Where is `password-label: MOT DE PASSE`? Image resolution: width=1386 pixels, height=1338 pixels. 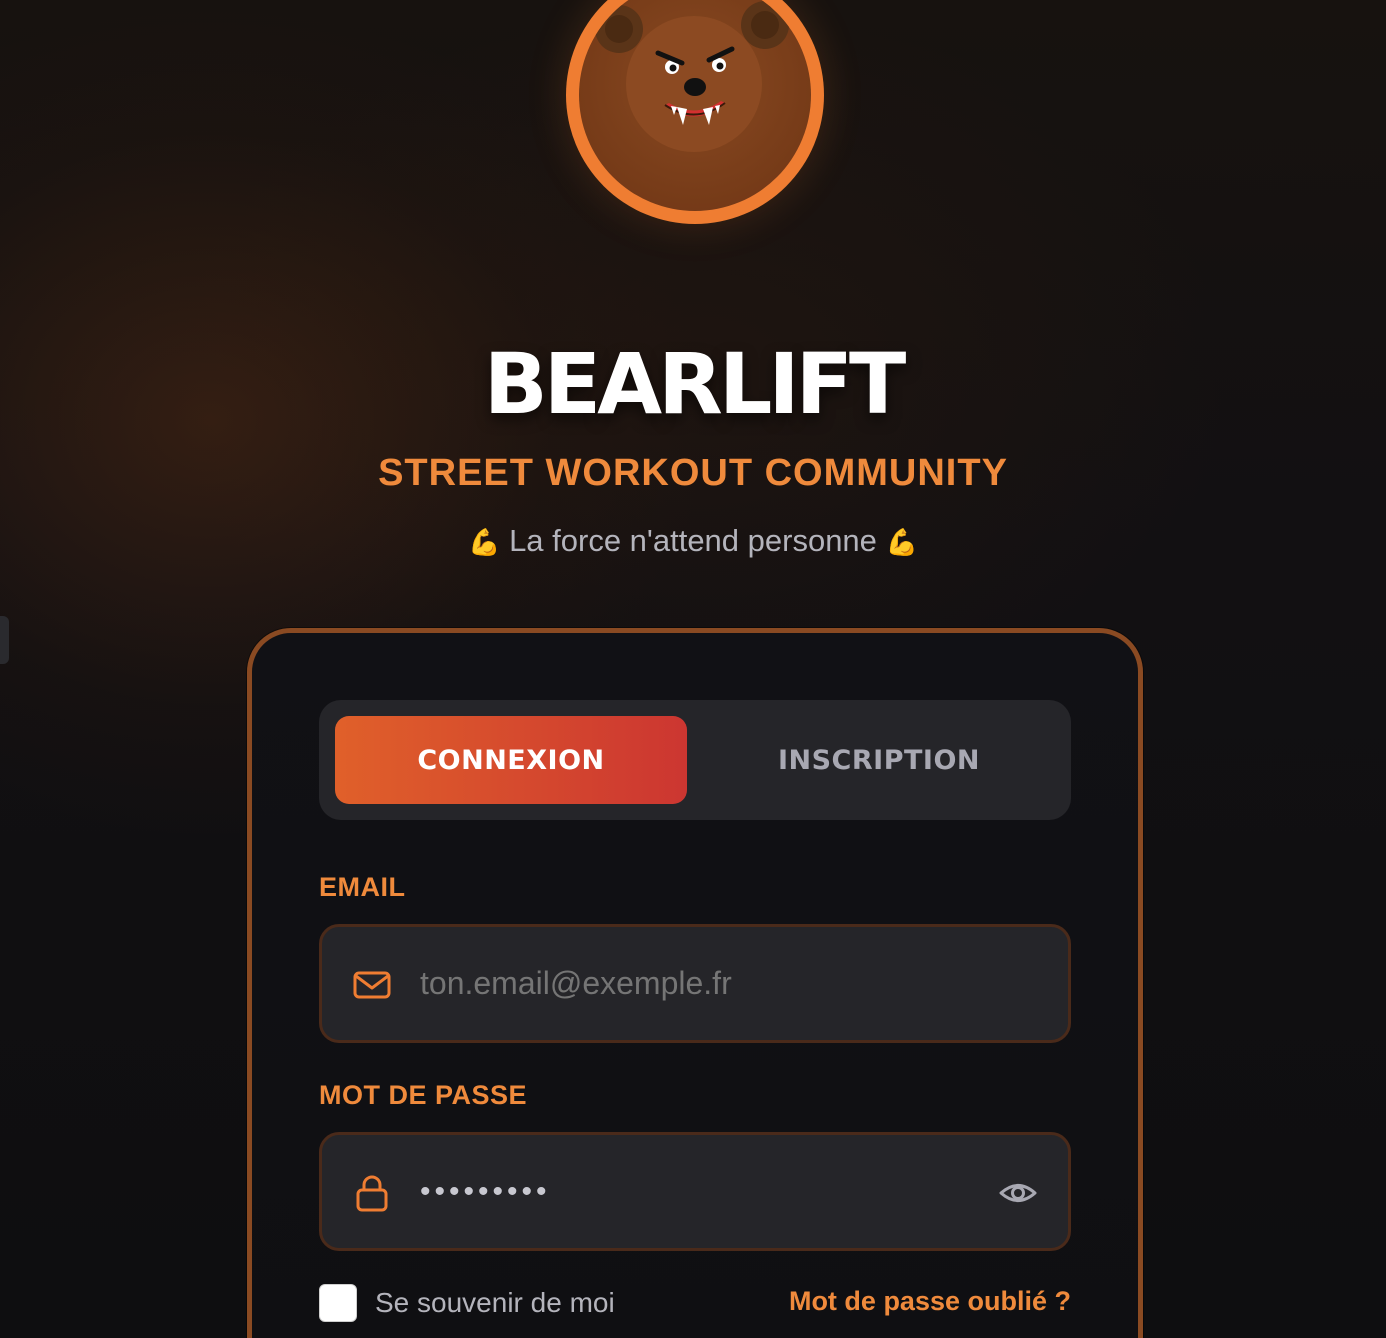
password-label: MOT DE PASSE is located at coordinates (423, 1095).